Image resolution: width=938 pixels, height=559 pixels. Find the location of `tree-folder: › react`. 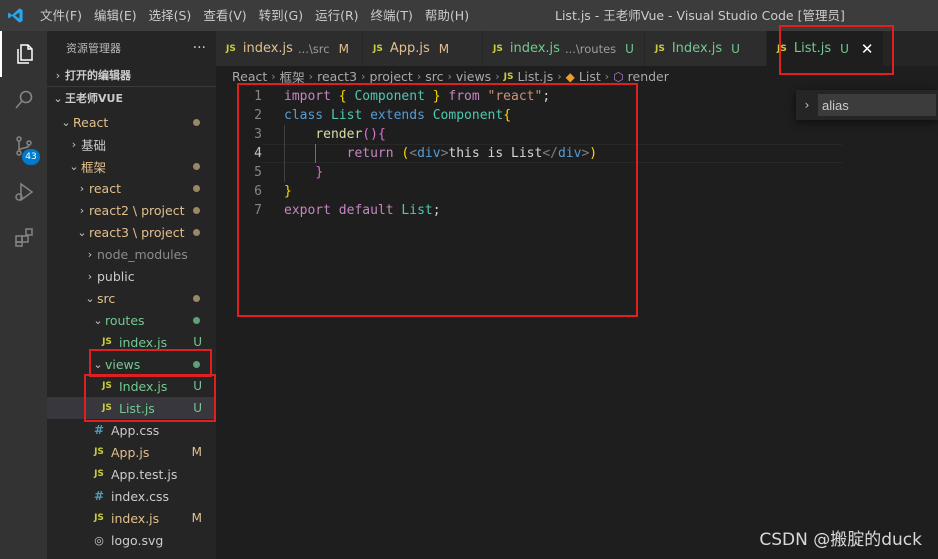

tree-folder: › react is located at coordinates (131, 188).